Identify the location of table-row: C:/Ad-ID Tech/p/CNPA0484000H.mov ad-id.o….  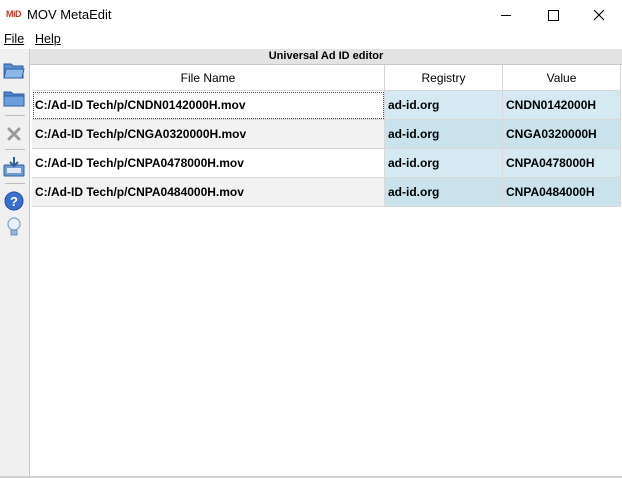
(326, 192).